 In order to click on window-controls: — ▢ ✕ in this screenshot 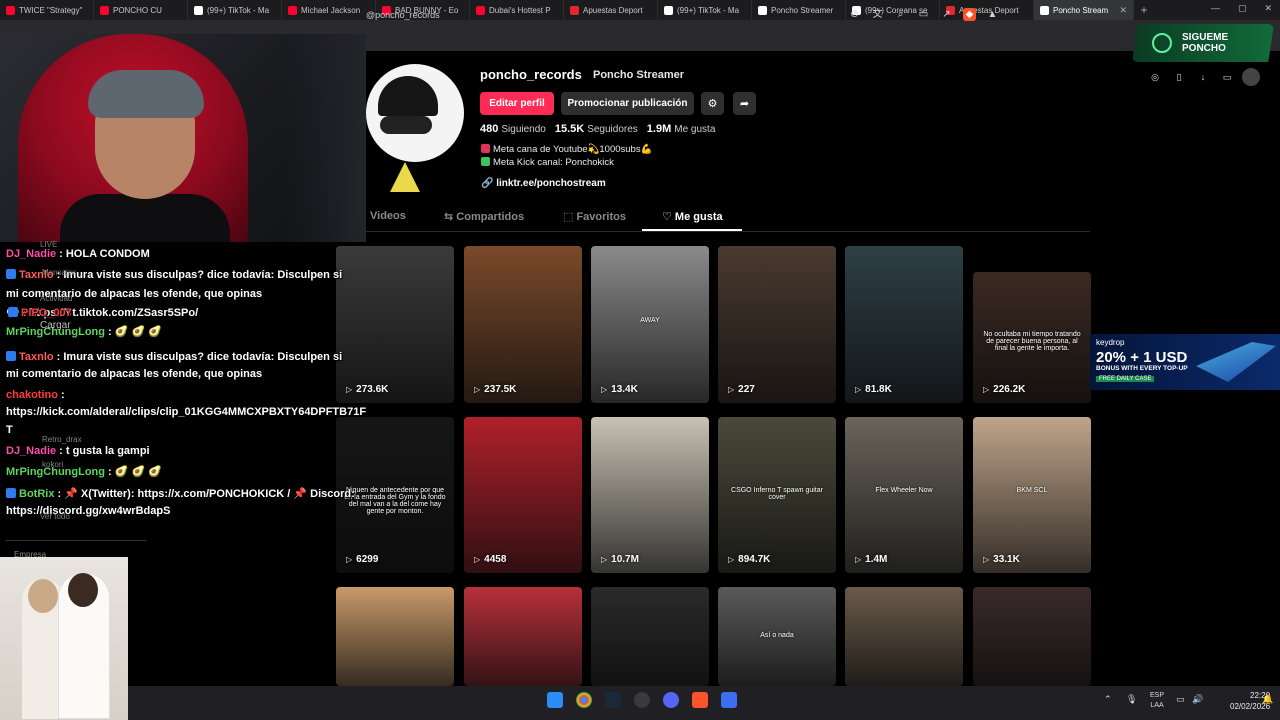, I will do `click(1241, 8)`.